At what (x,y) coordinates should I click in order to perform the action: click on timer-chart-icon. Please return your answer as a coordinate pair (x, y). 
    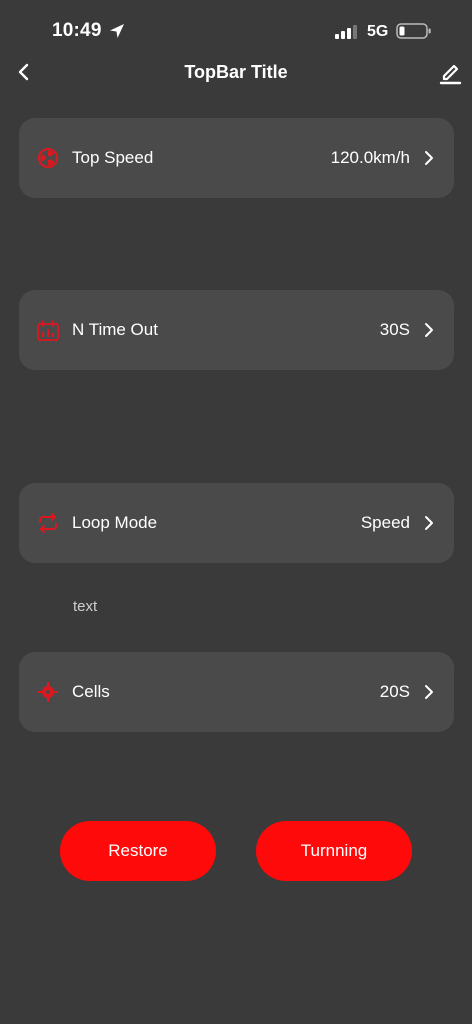
    Looking at the image, I should click on (48, 330).